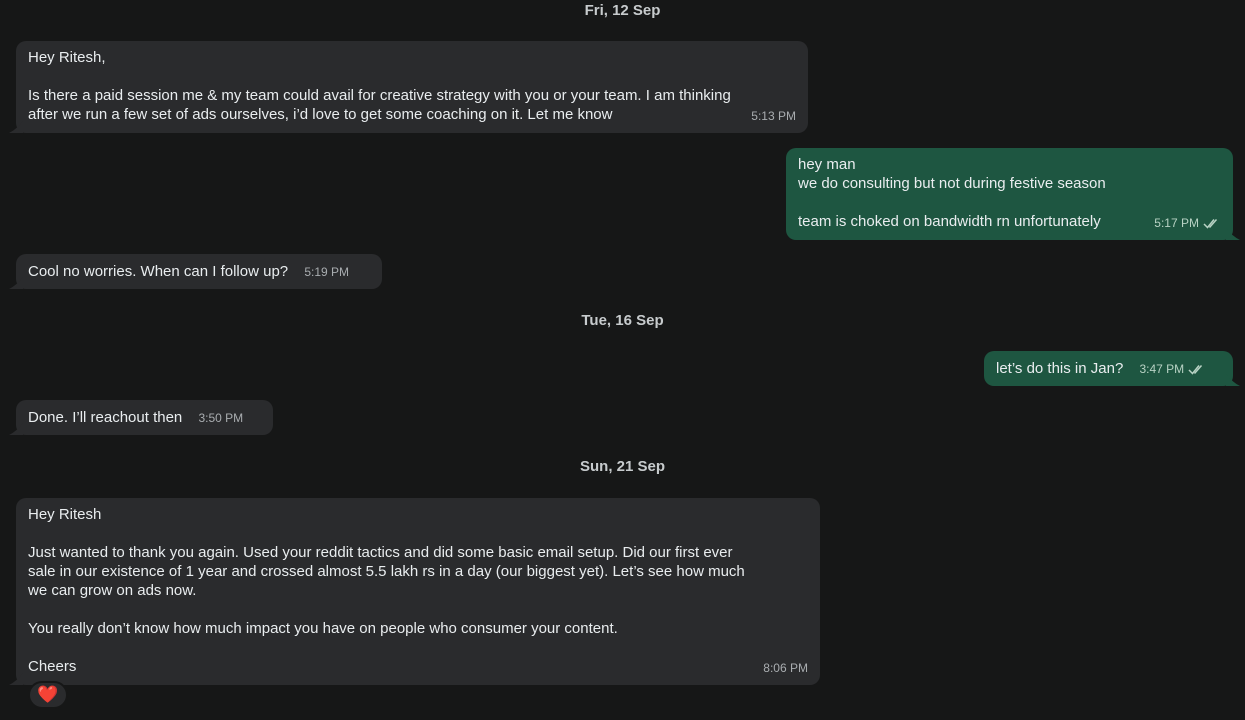  Describe the element at coordinates (158, 271) in the screenshot. I see `message-text: Cool no worries. When can I follow up?` at that location.